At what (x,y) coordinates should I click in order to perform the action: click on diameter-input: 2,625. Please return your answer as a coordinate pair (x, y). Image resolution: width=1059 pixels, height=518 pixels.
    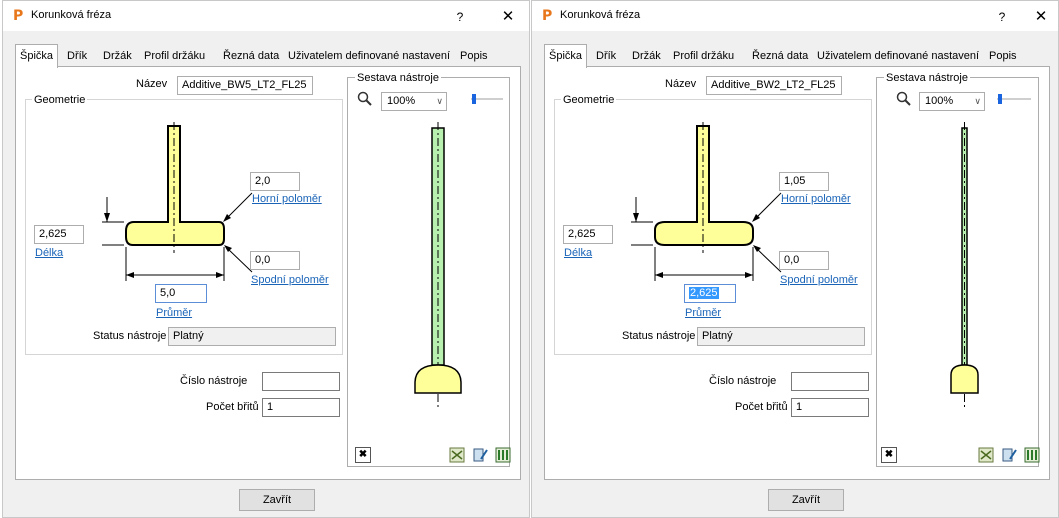
    Looking at the image, I should click on (710, 293).